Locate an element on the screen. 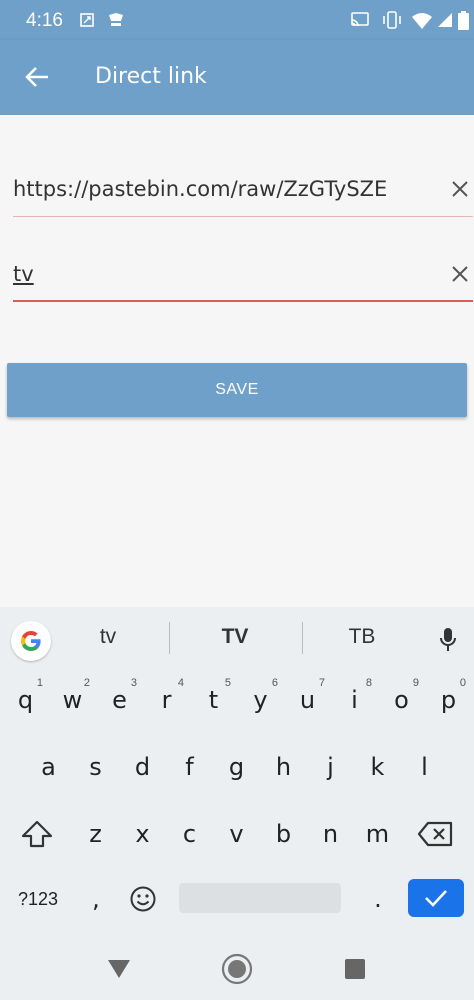 This screenshot has width=474, height=1000. key-label: f is located at coordinates (189, 767).